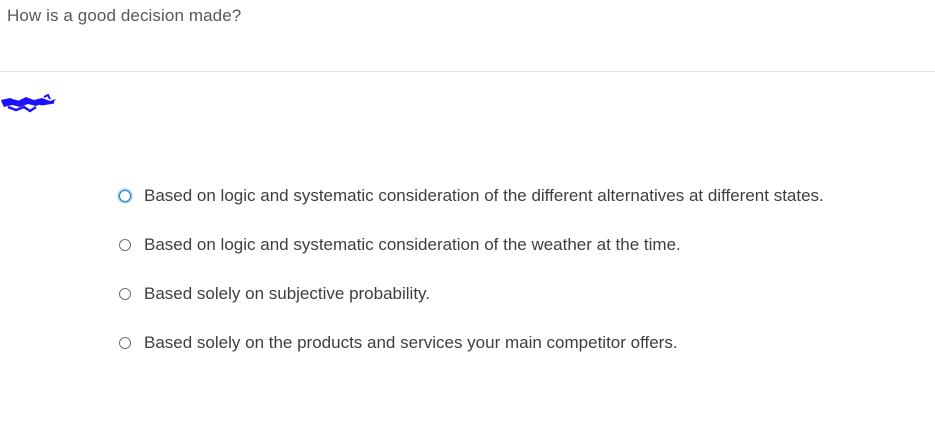 Image resolution: width=935 pixels, height=436 pixels. Describe the element at coordinates (287, 293) in the screenshot. I see `answer-option-label: Based solely on subjective probability.` at that location.